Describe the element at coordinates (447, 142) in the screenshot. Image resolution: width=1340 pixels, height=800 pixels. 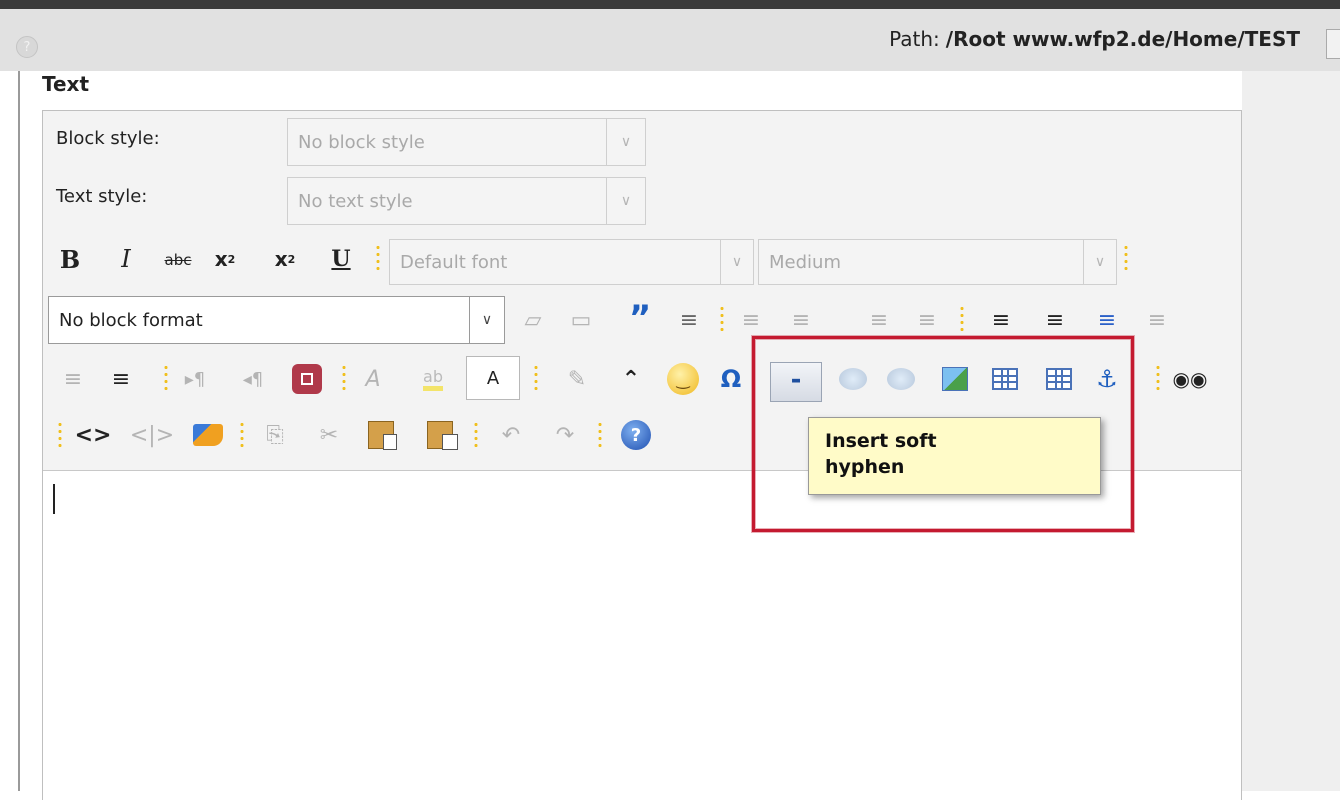
I see `block-style-select: No block style` at that location.